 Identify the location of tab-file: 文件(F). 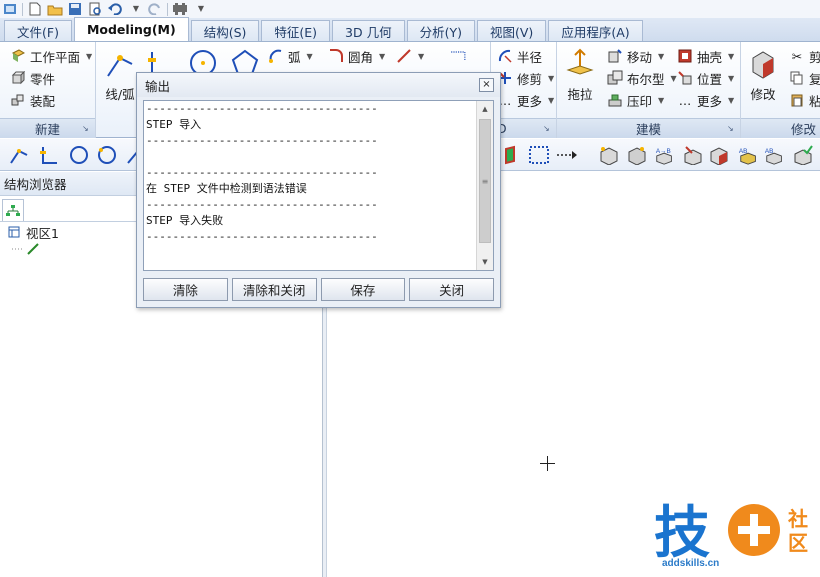
(38, 30).